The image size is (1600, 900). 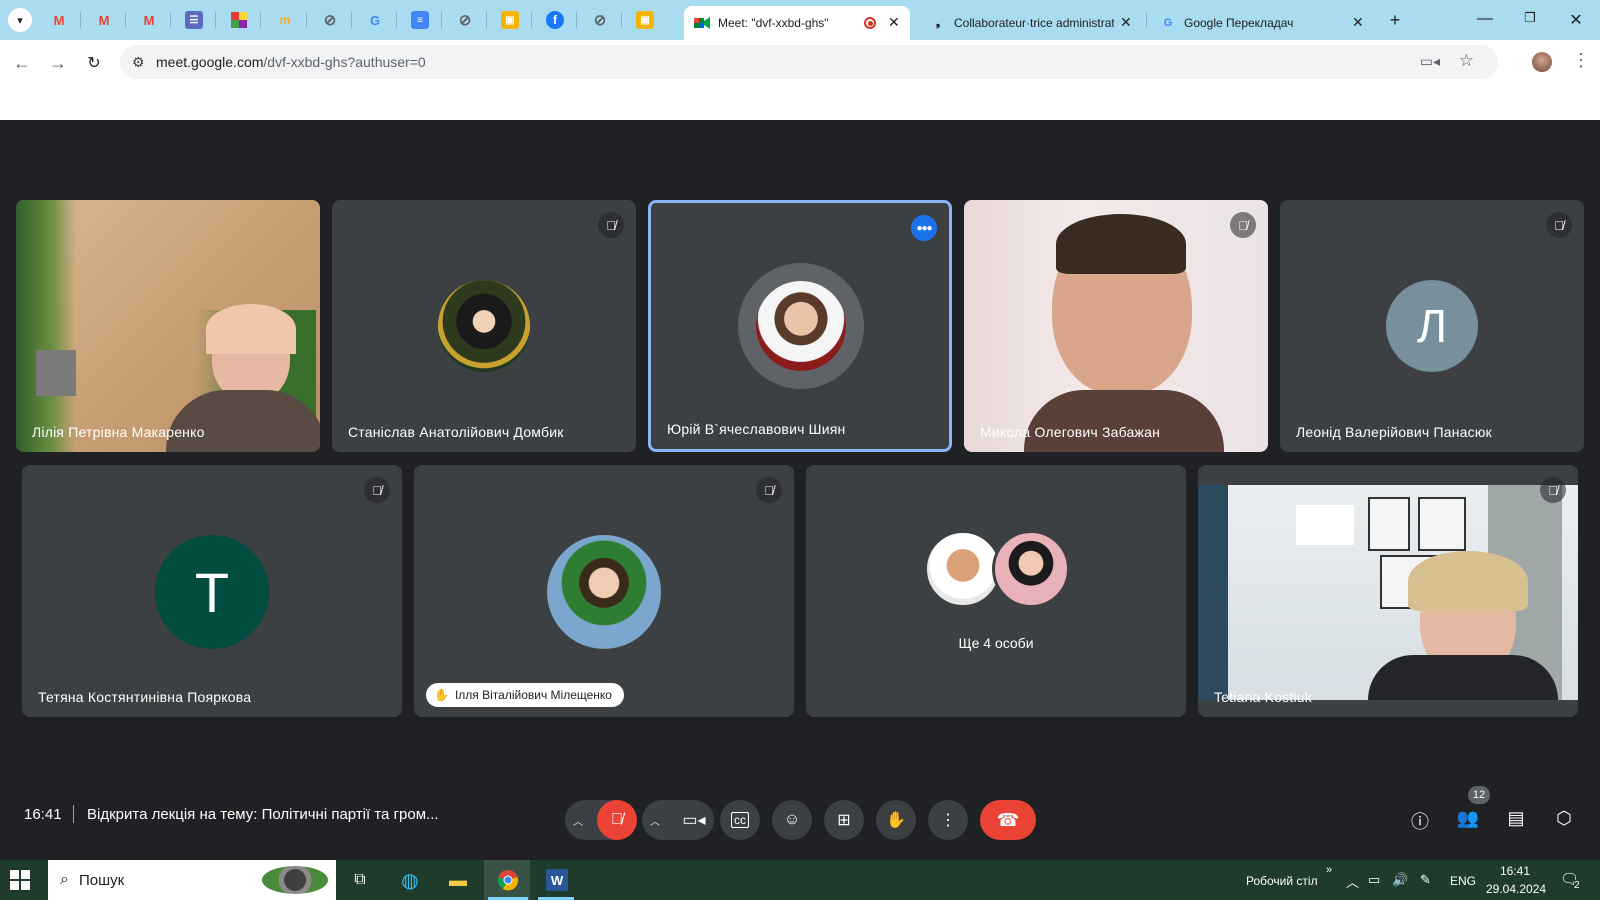 What do you see at coordinates (1564, 818) in the screenshot?
I see `activities-icon: ⬡` at bounding box center [1564, 818].